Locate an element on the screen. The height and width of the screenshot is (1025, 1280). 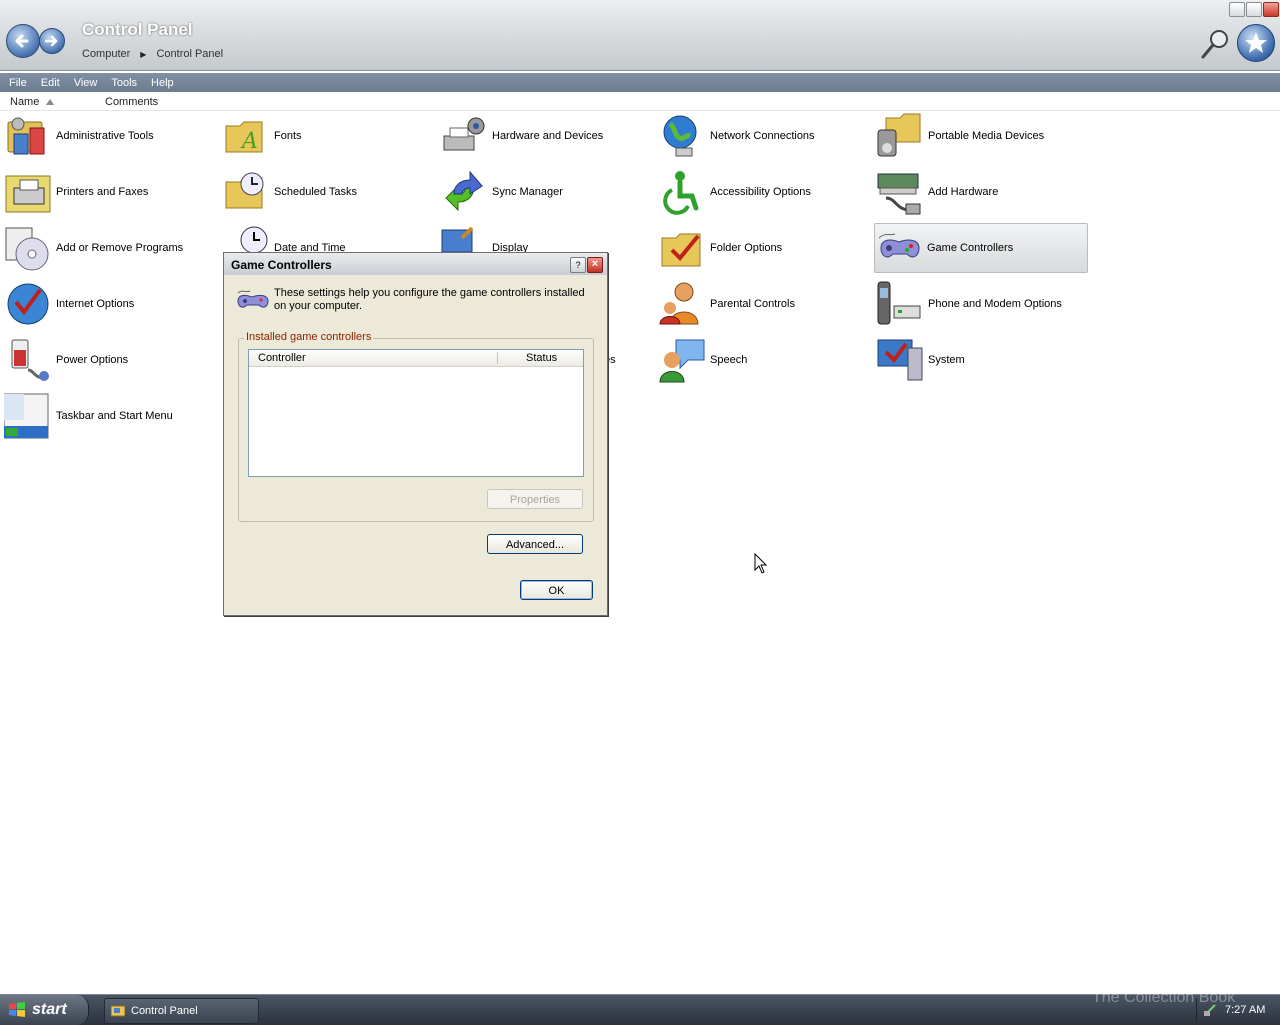
breadcrumb-arrow-icon: ▶ is located at coordinates (143, 54).